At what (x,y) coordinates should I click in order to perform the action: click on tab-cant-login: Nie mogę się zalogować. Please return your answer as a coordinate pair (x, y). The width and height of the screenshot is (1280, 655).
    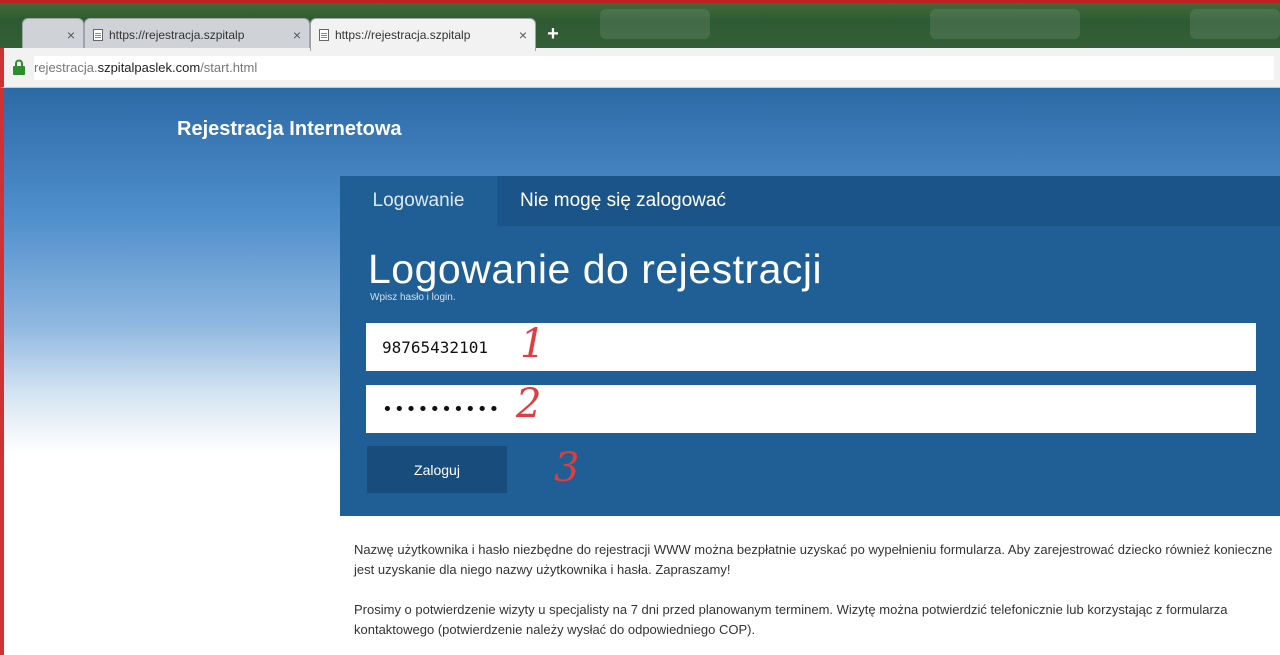
    Looking at the image, I should click on (623, 201).